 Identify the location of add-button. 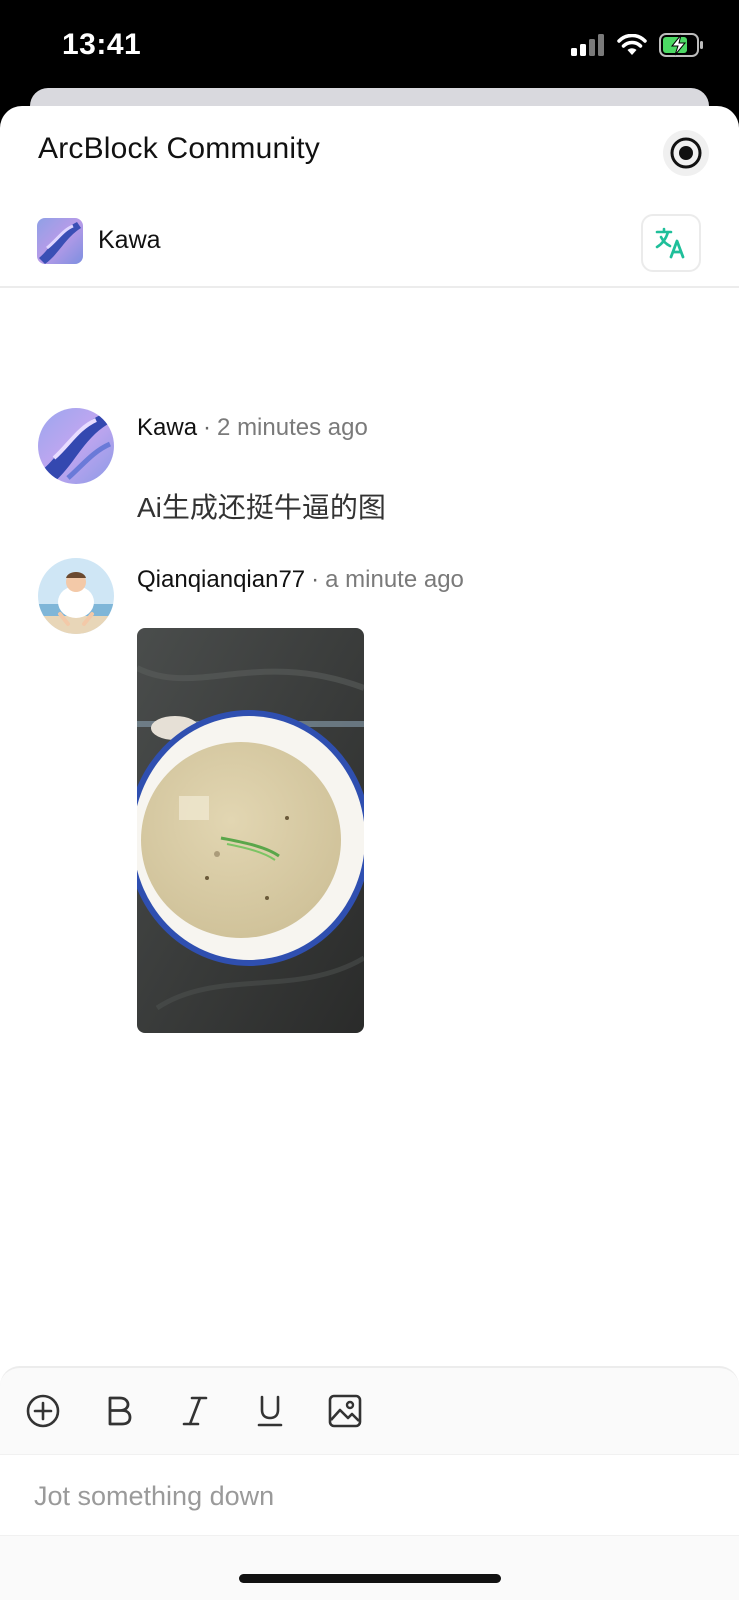
(43, 1411).